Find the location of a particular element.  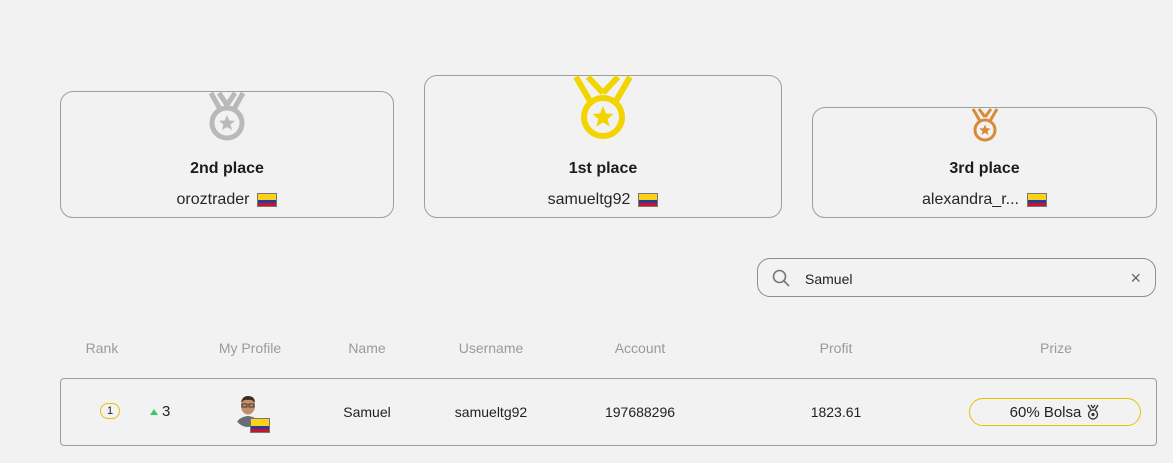

place-label: 2nd place is located at coordinates (227, 168).